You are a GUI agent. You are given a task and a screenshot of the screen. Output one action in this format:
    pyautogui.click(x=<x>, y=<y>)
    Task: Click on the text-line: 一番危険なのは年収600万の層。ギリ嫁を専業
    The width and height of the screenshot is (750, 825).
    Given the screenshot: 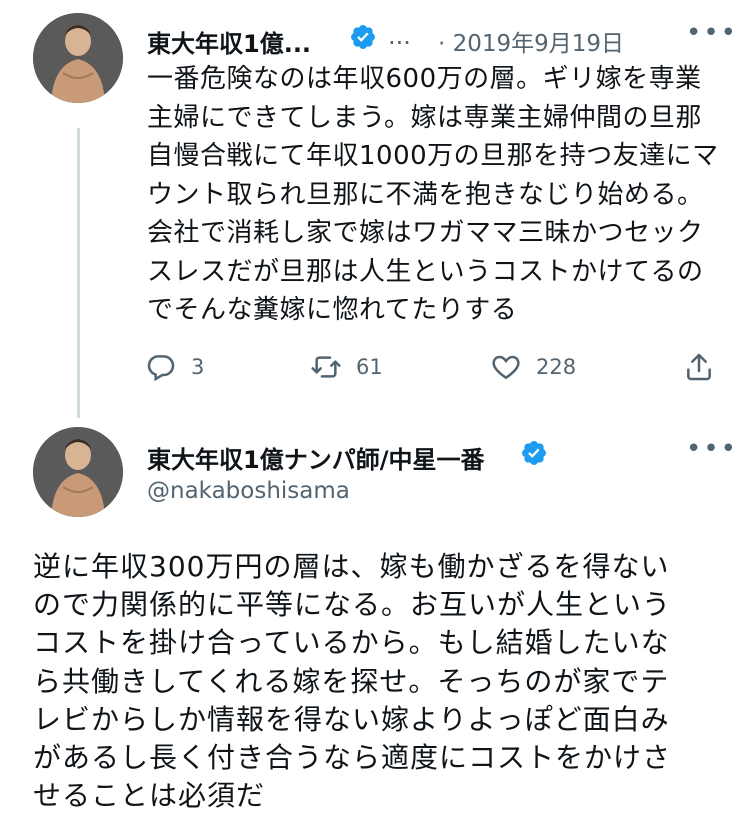 What is the action you would take?
    pyautogui.click(x=424, y=79)
    